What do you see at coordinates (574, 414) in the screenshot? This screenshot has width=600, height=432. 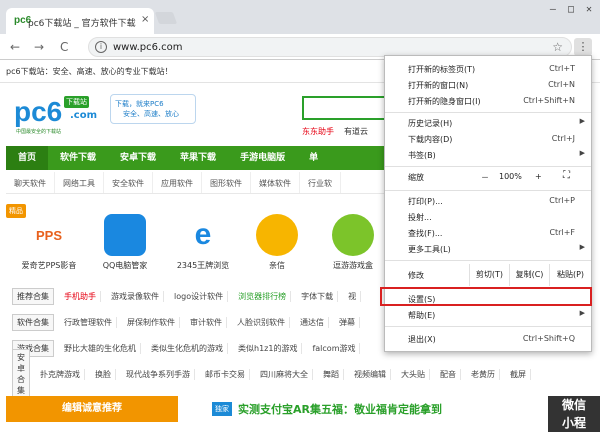 I see `wechat-miniprogram-banner: 微信 小程` at bounding box center [574, 414].